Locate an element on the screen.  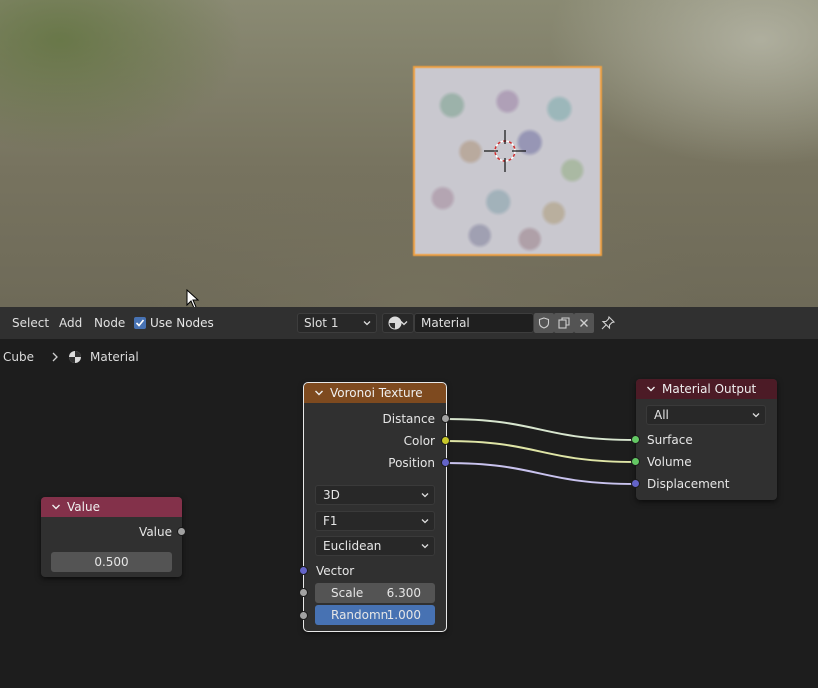
voronoi-feature-value: F1 is located at coordinates (330, 521).